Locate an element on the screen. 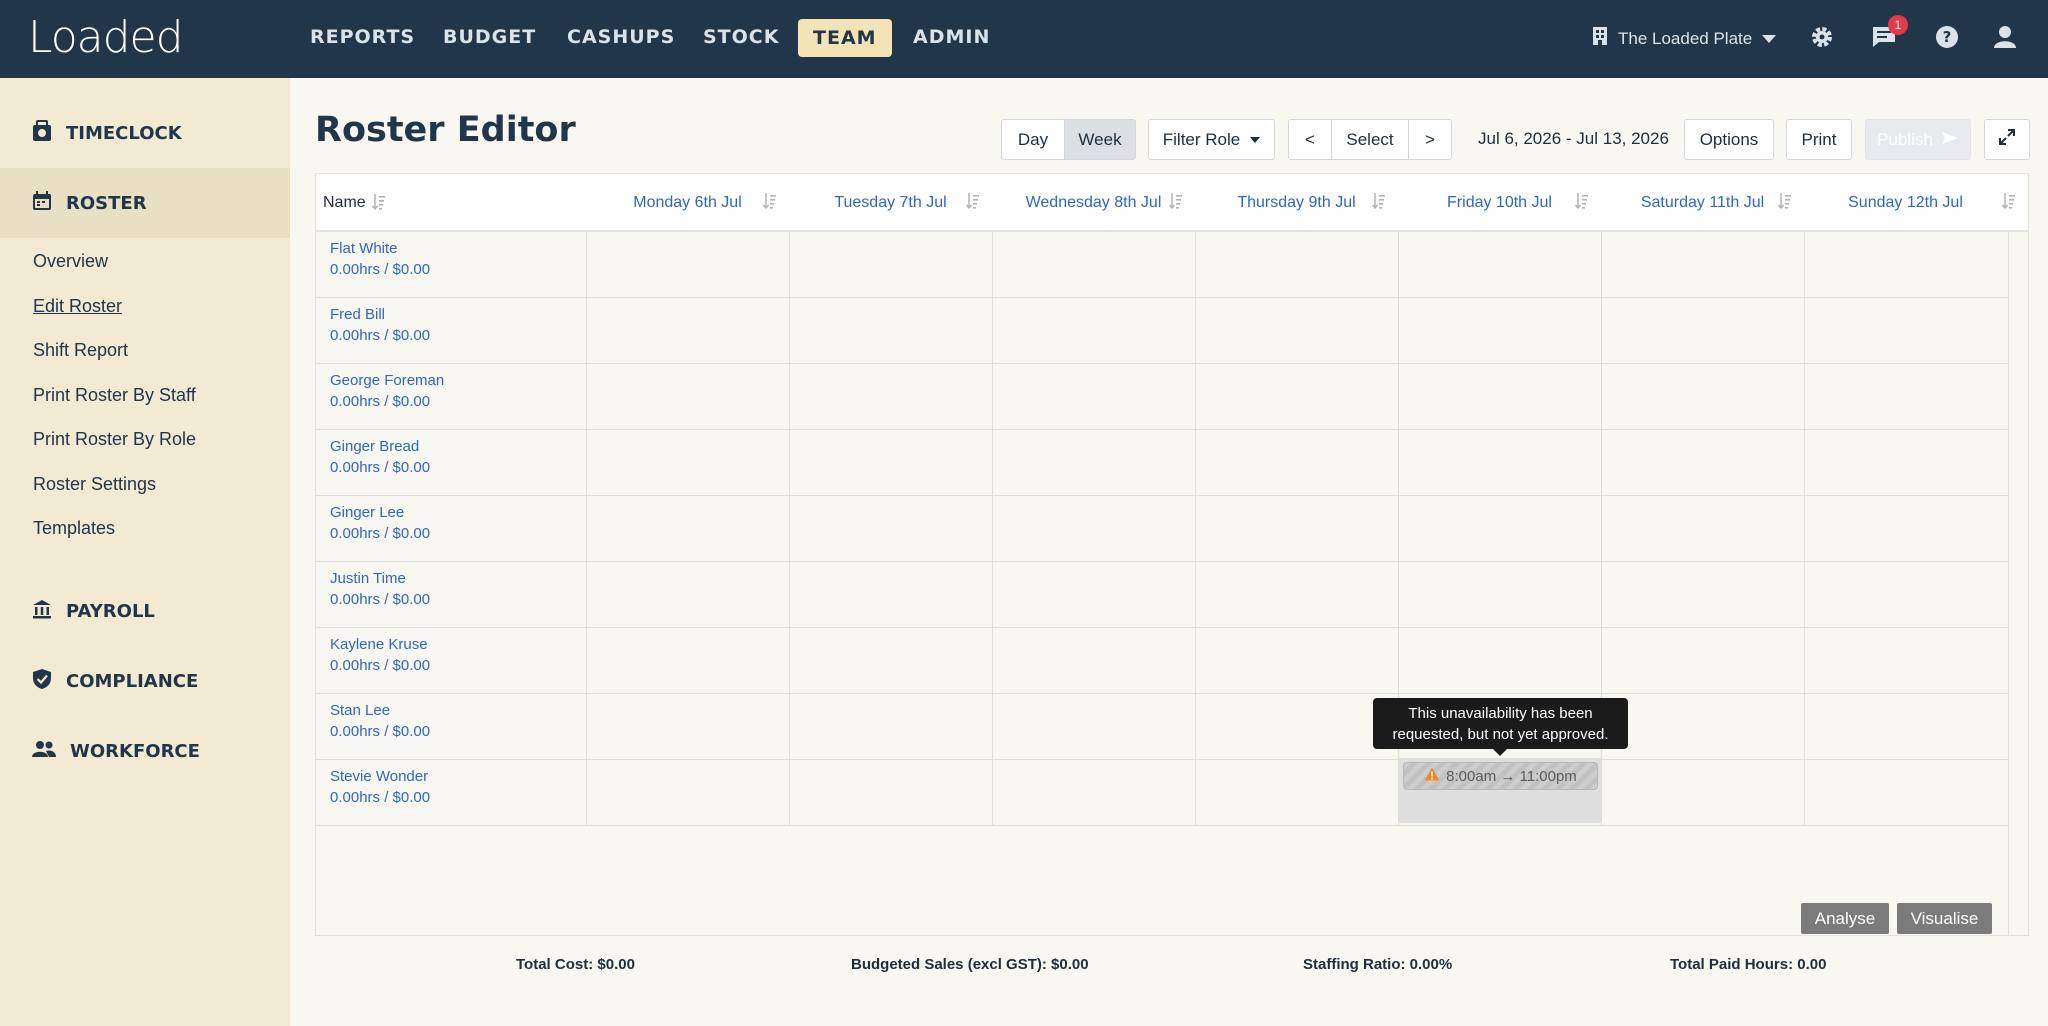 The width and height of the screenshot is (2048, 1026). sidebar-link-overview: Overview is located at coordinates (70, 261).